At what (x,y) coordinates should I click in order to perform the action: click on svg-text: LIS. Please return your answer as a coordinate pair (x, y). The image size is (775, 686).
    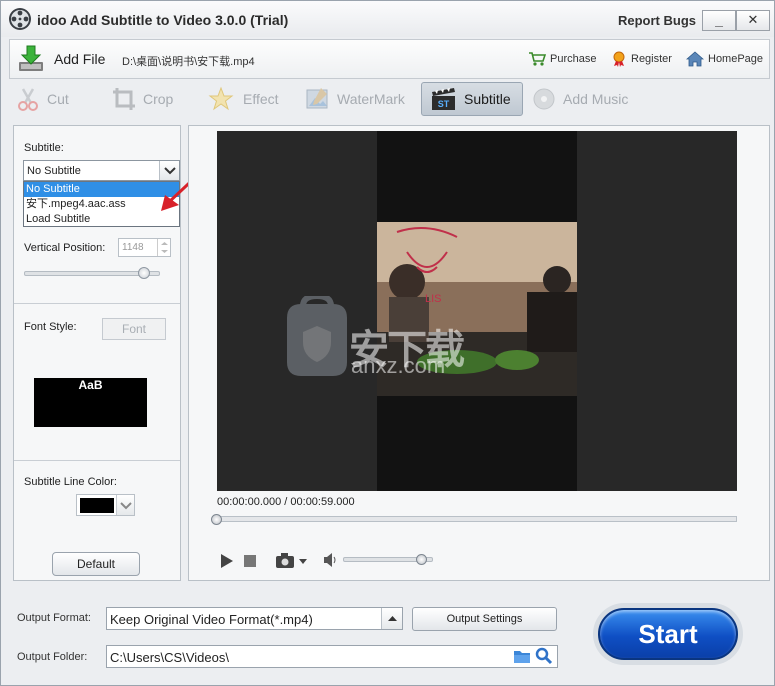
    Looking at the image, I should click on (433, 299).